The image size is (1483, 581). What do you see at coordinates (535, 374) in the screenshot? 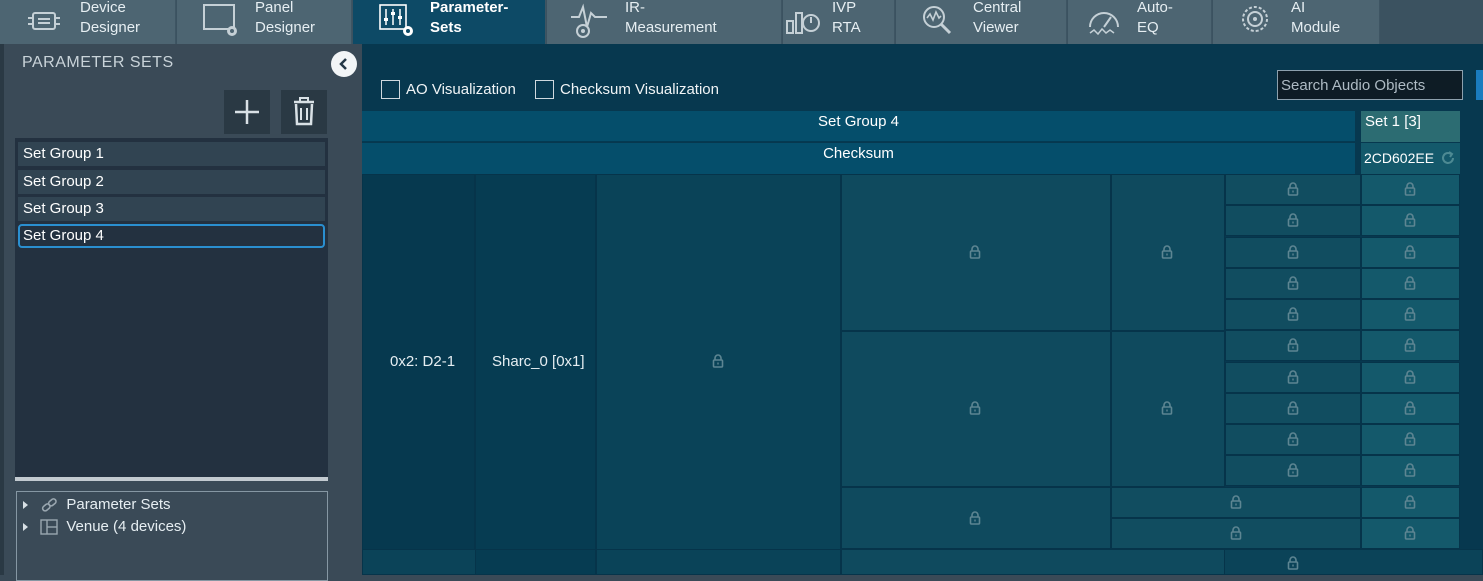
I see `core-cell: Sharc_0 [0x1]` at bounding box center [535, 374].